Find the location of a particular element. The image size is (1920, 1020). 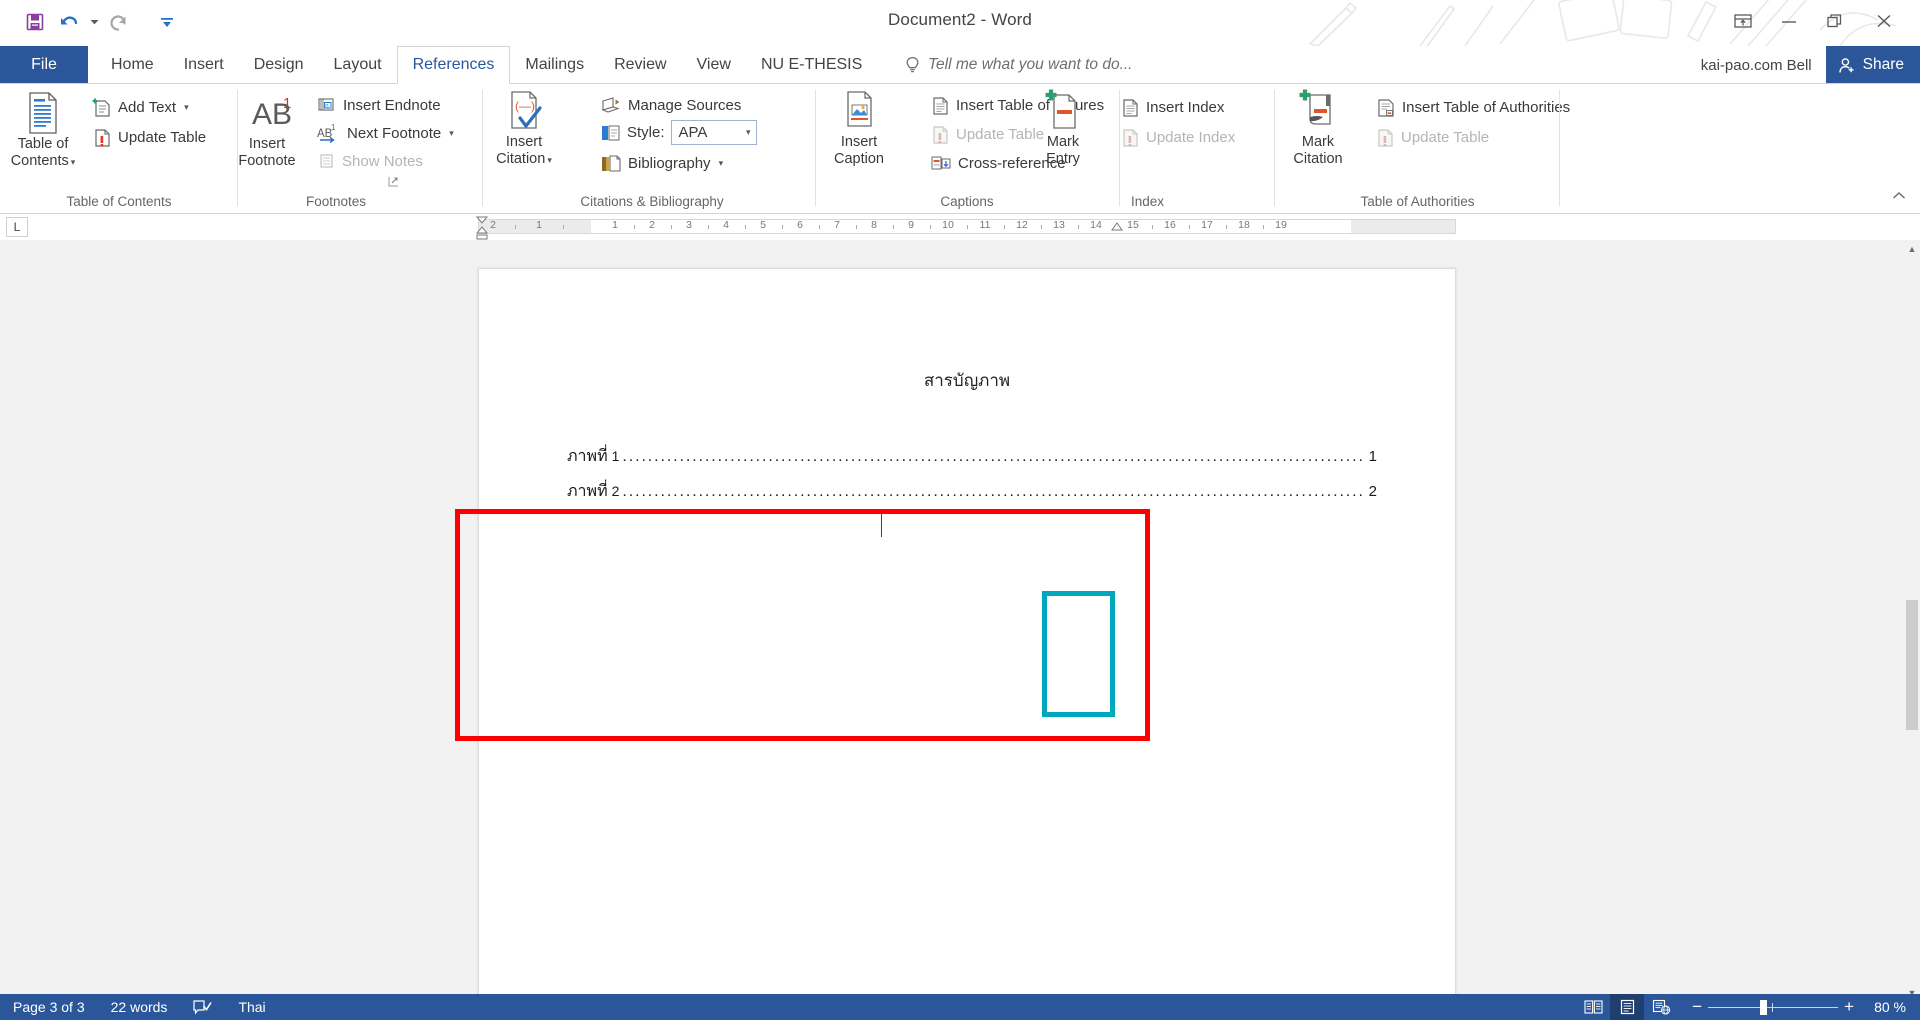

zoom-out-button: − is located at coordinates (1697, 1007).